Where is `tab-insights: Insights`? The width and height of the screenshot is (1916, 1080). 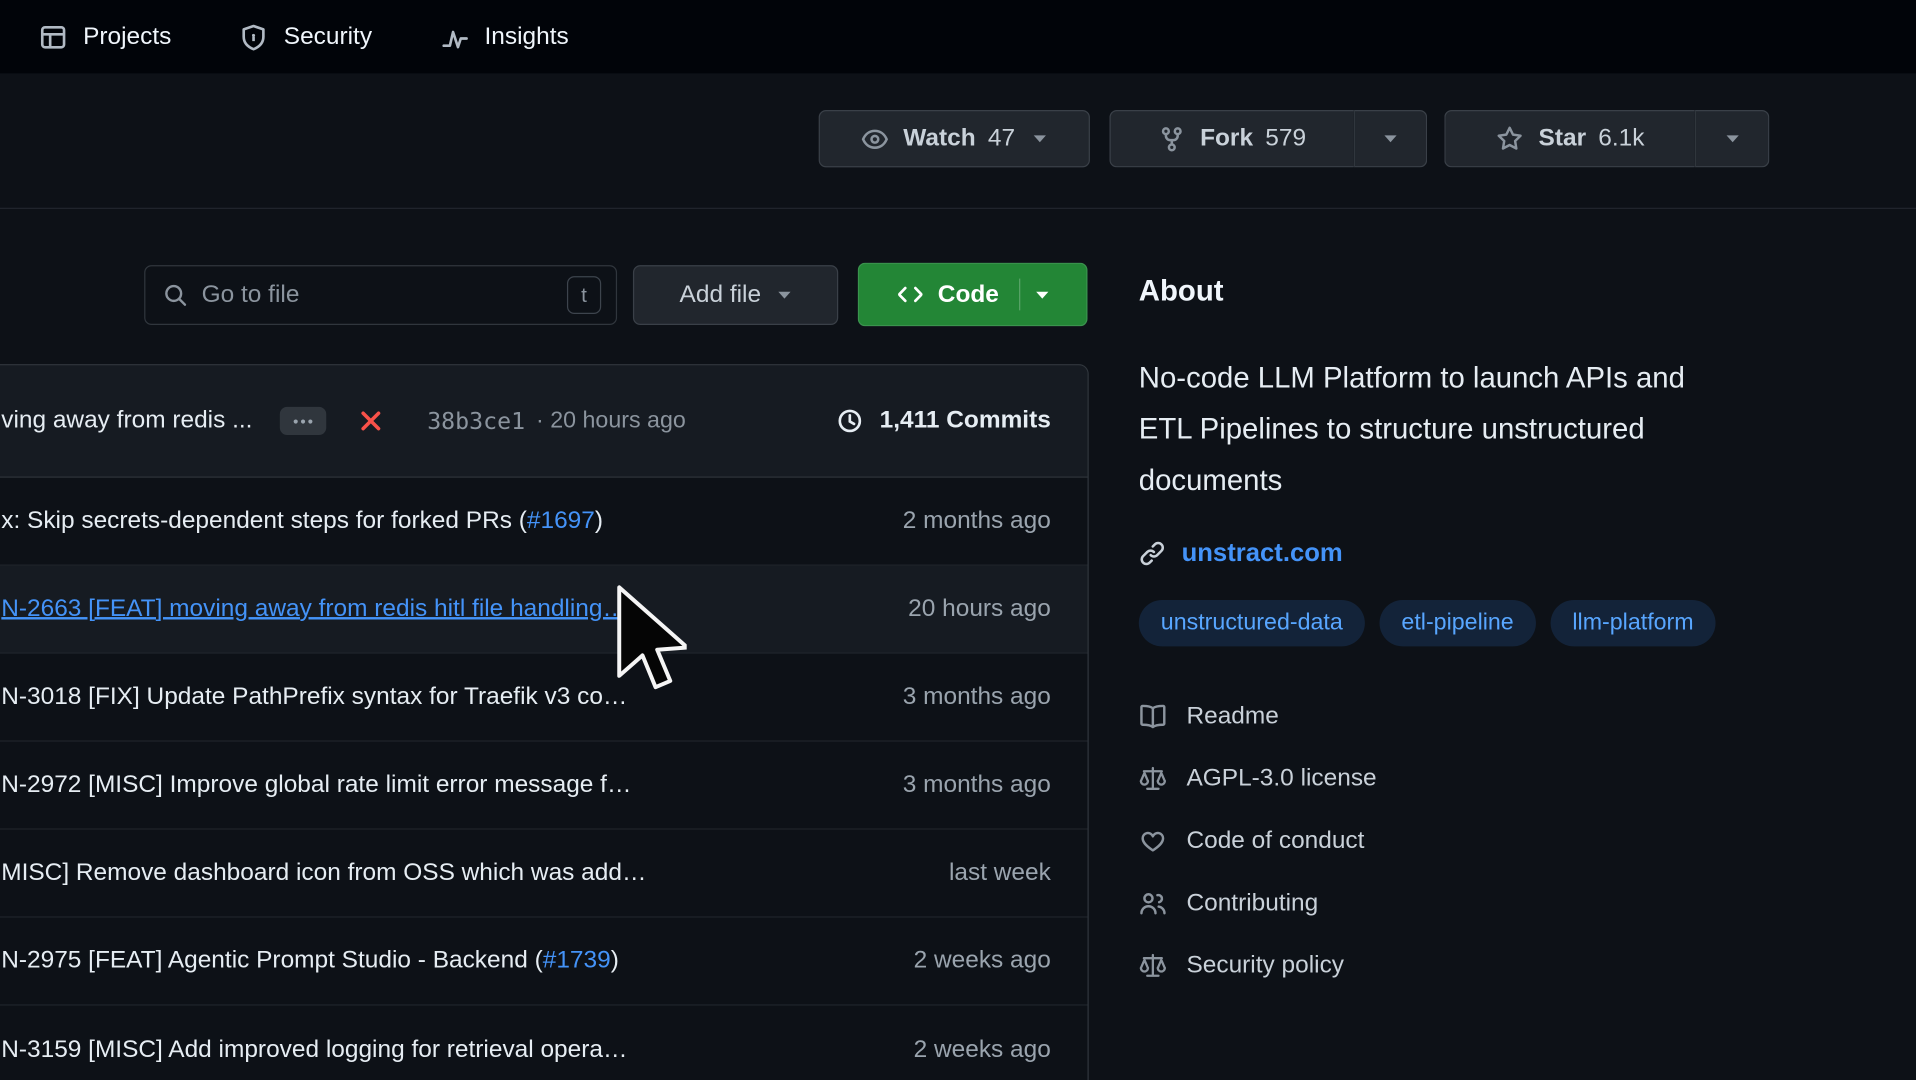
tab-insights: Insights is located at coordinates (504, 36).